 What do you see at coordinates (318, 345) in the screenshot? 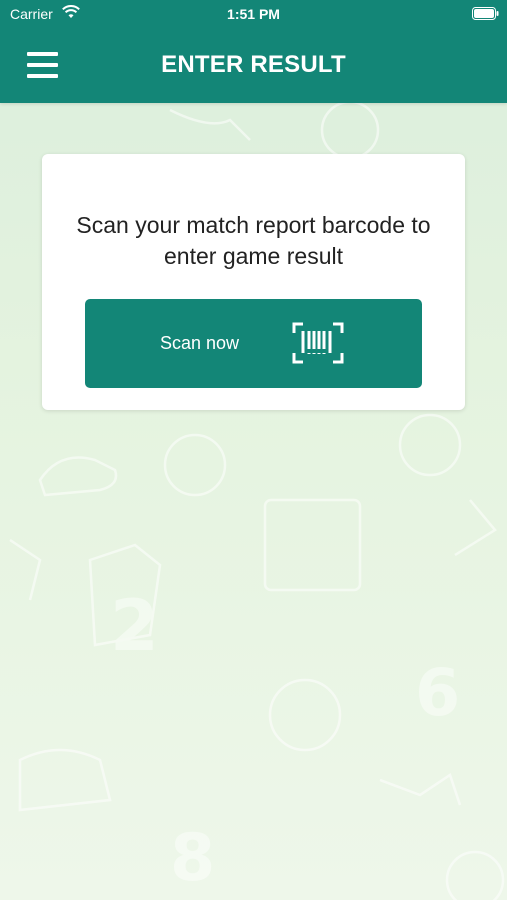
I see `barcode-scan-icon` at bounding box center [318, 345].